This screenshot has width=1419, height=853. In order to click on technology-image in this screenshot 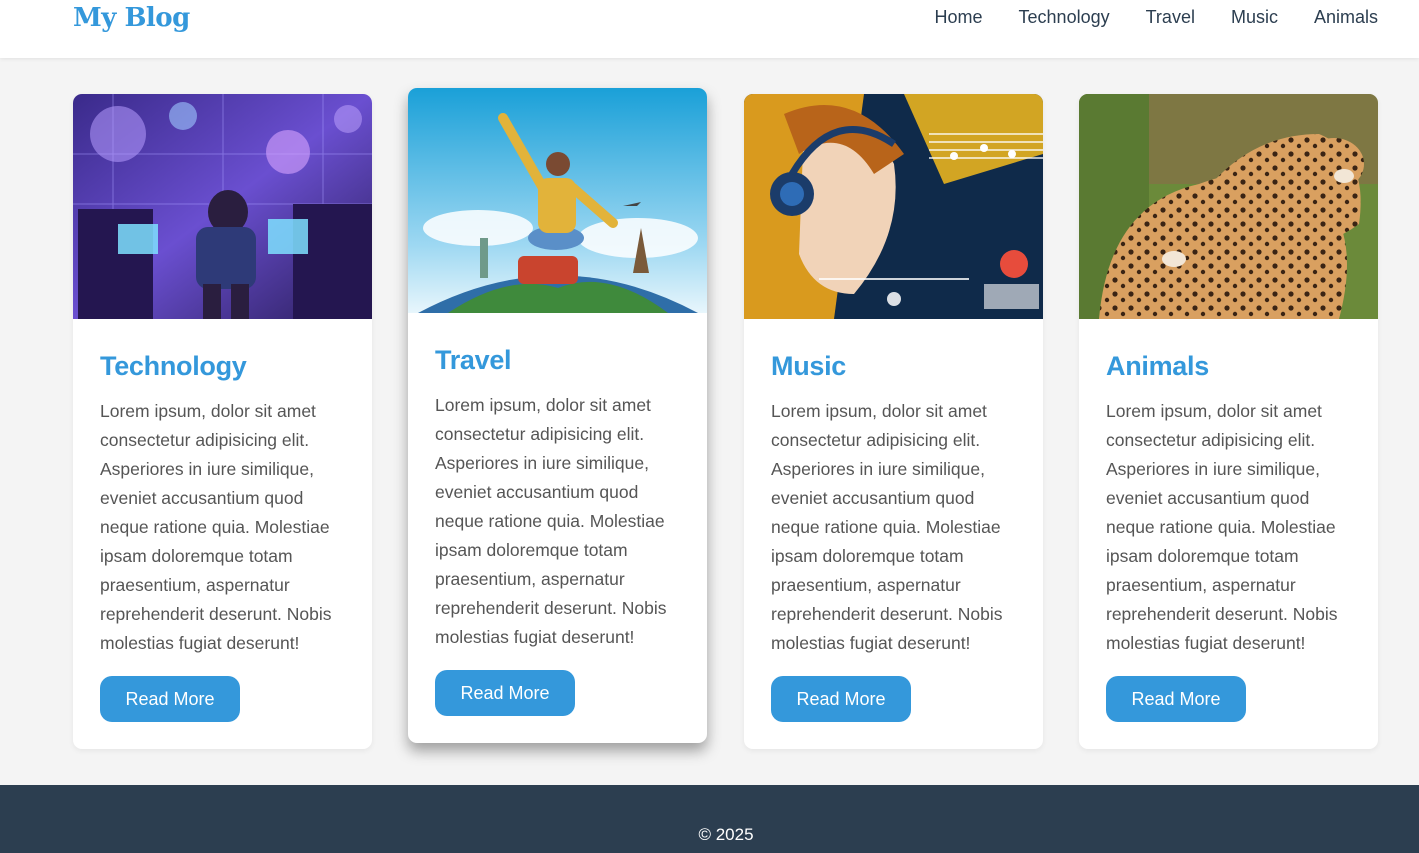, I will do `click(222, 206)`.